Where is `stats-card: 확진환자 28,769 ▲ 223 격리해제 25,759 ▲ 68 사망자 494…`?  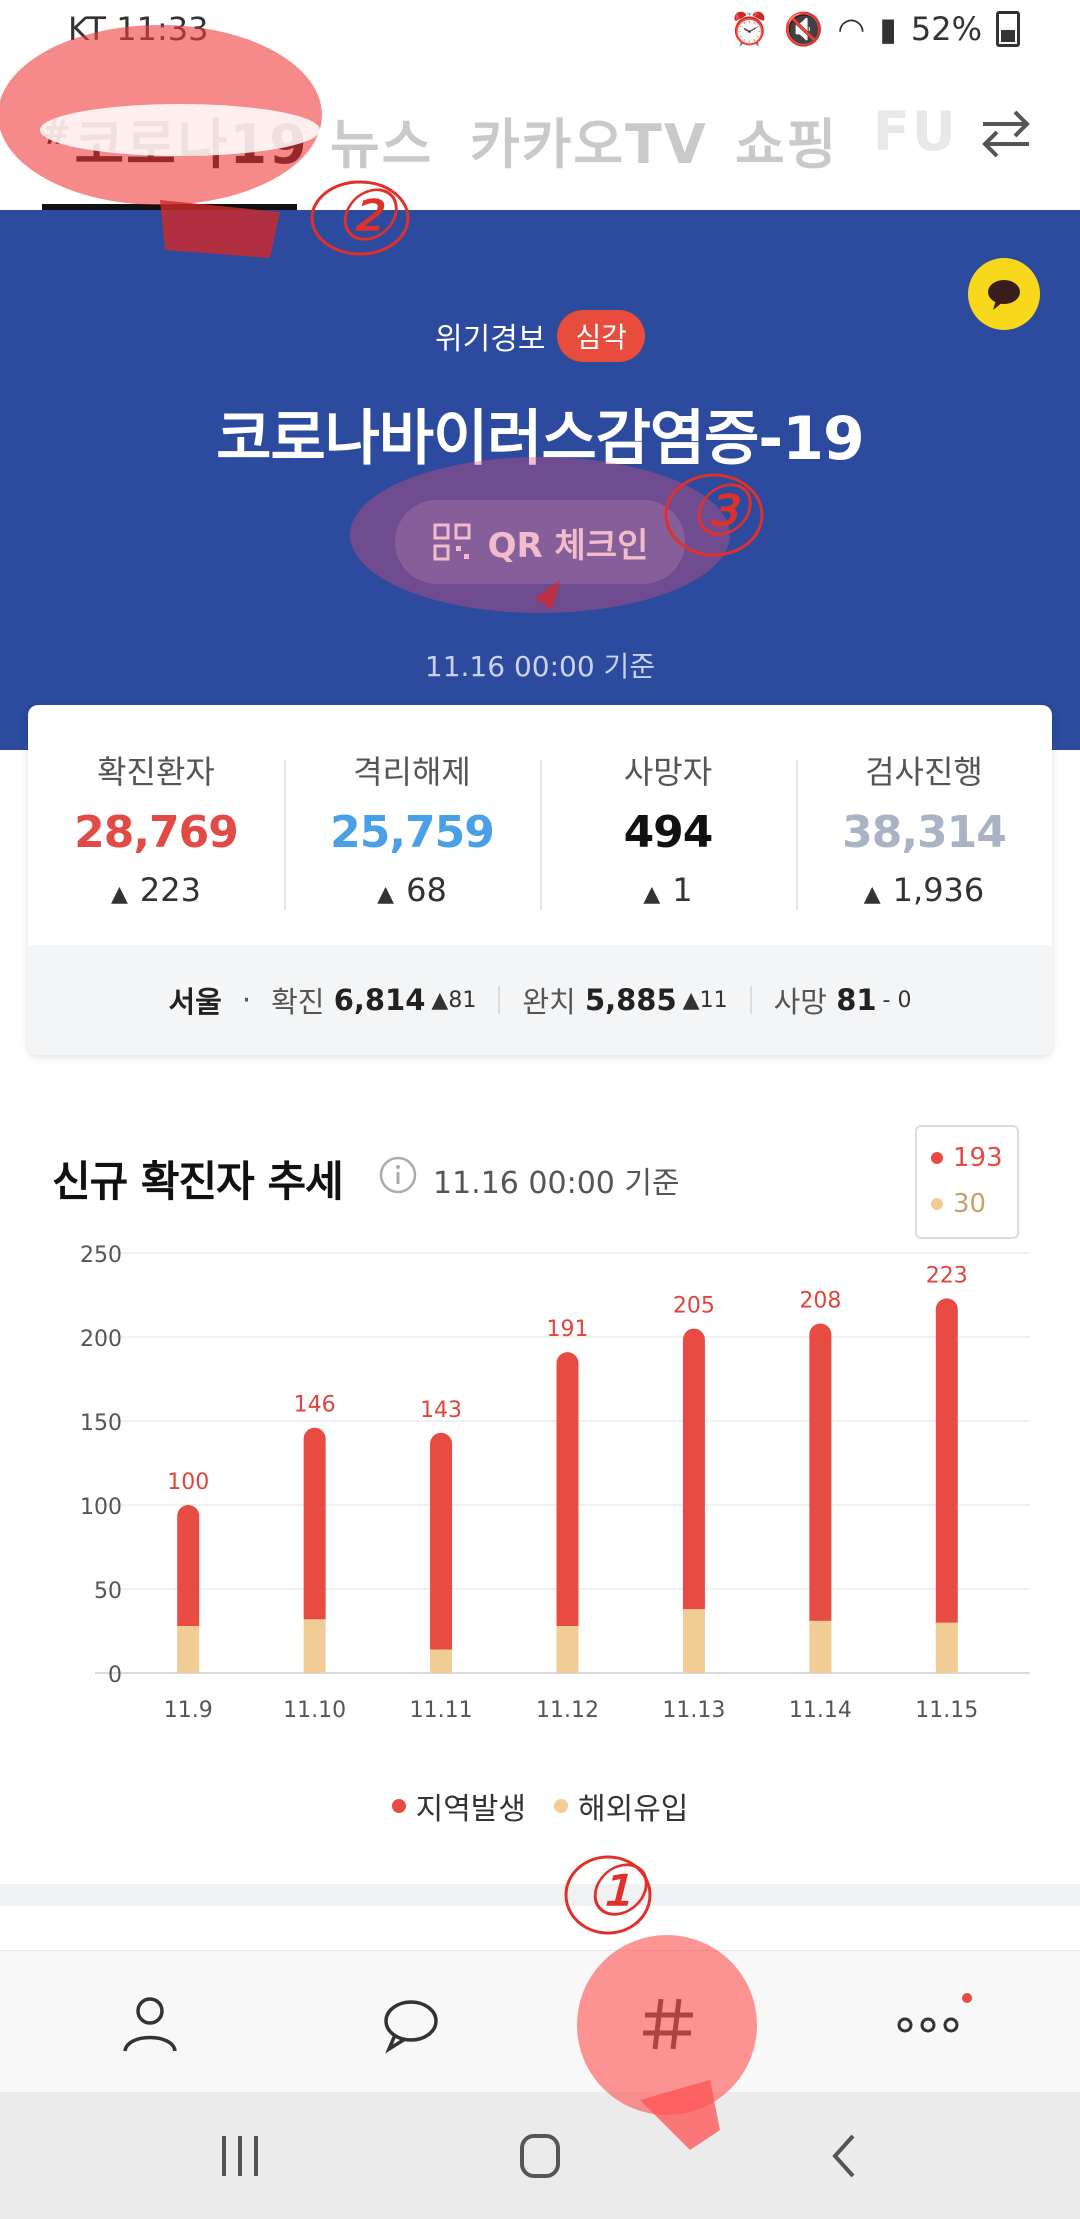 stats-card: 확진환자 28,769 ▲ 223 격리해제 25,759 ▲ 68 사망자 494… is located at coordinates (540, 880).